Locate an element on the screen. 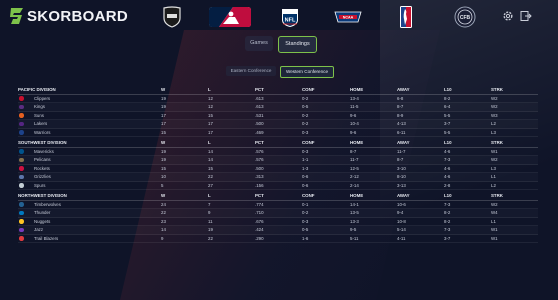 This screenshot has height=300, width=558. team-name: Lakers is located at coordinates (40, 124).